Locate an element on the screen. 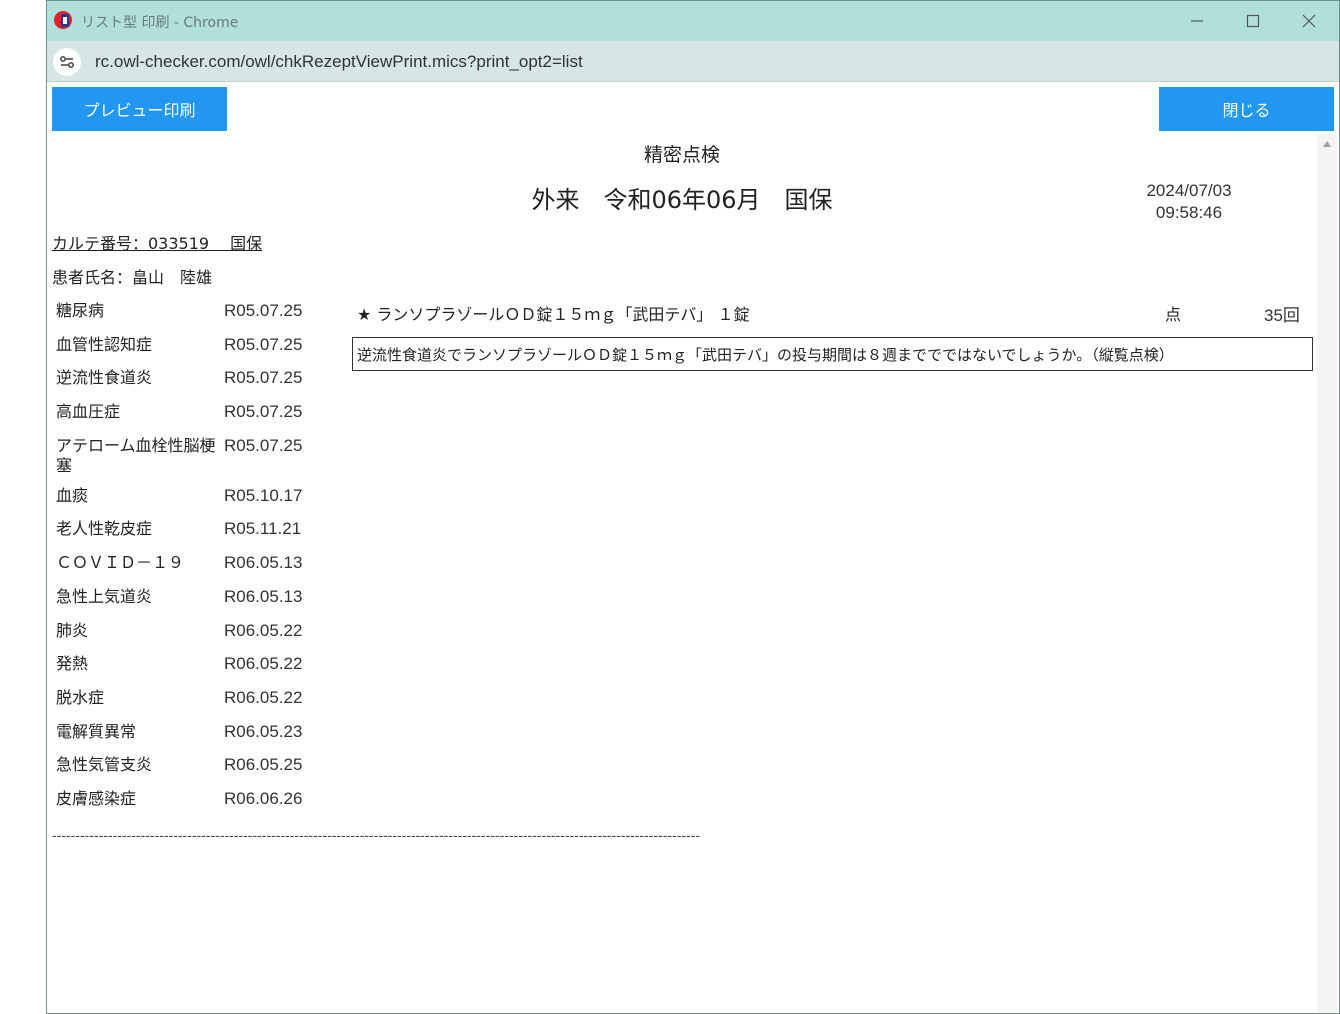 Image resolution: width=1340 pixels, height=1014 pixels. scroll-up-icon is located at coordinates (1327, 144).